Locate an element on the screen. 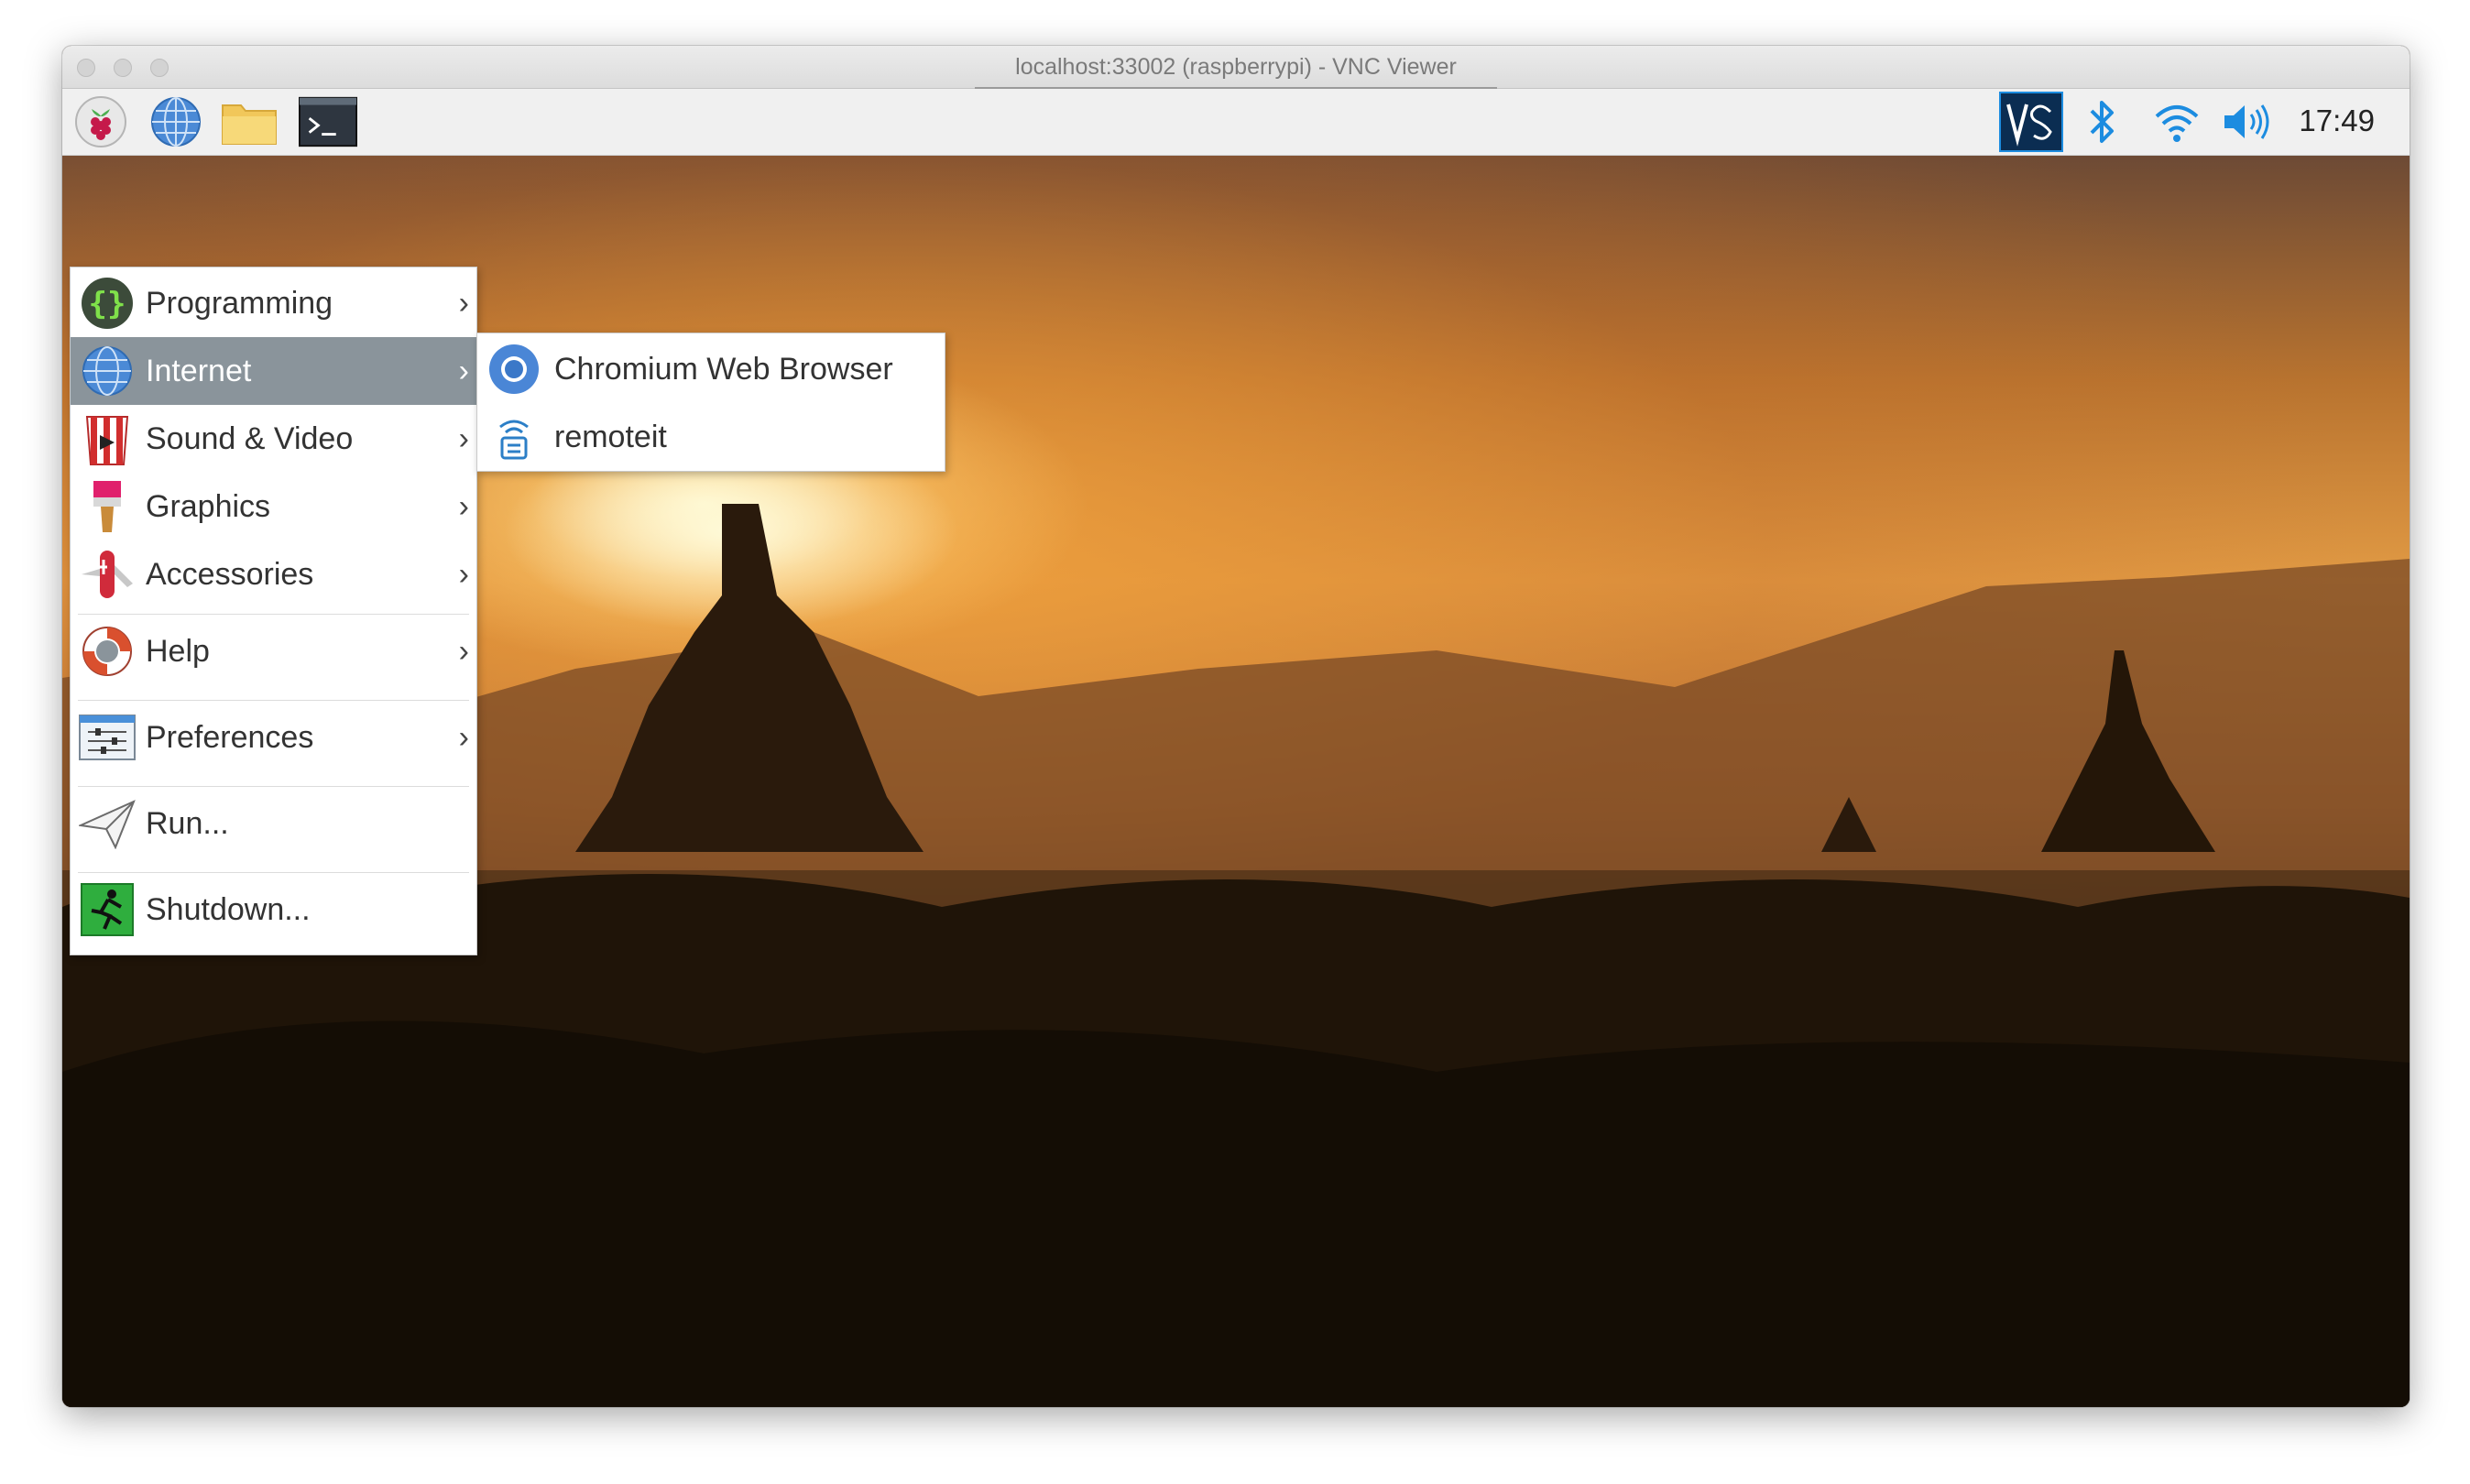 The width and height of the screenshot is (2470, 1484). raspberry-pi-menu-icon is located at coordinates (100, 121).